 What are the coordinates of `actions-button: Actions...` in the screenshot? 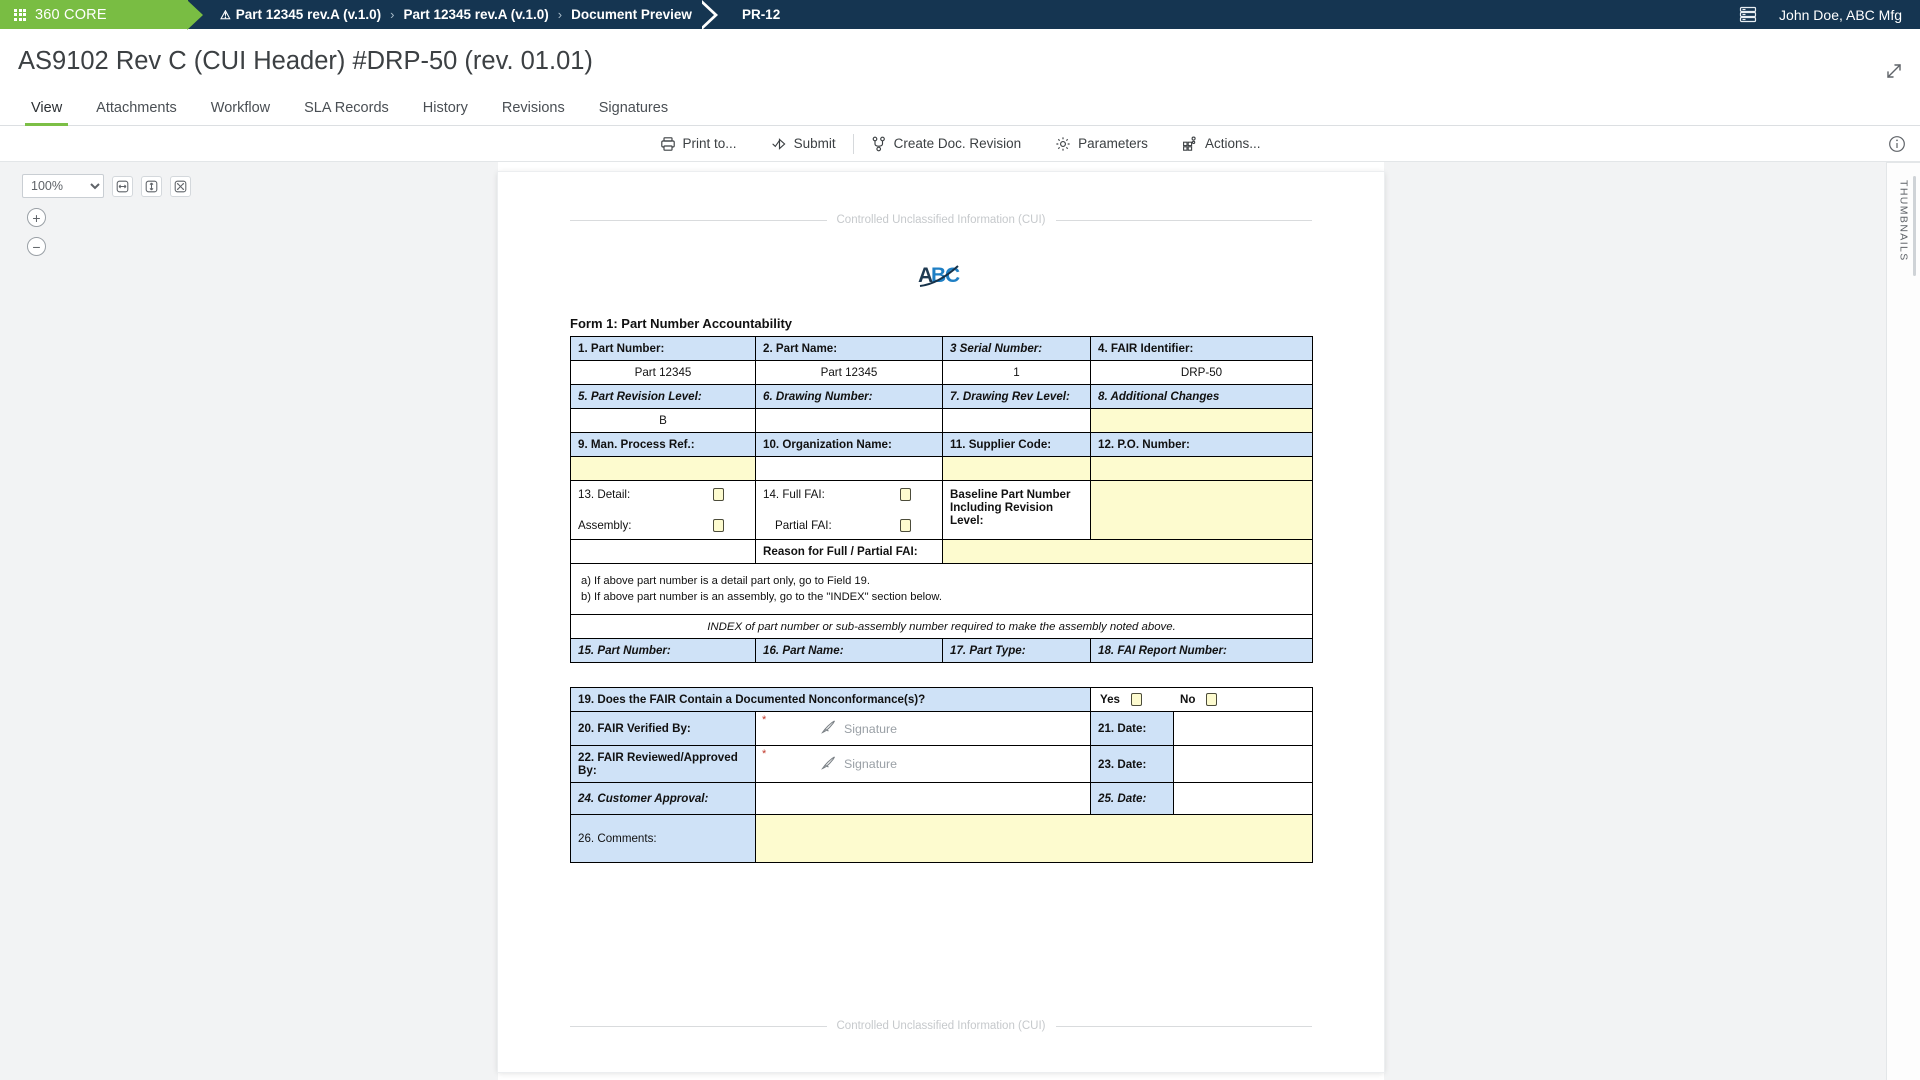 It's located at (1221, 143).